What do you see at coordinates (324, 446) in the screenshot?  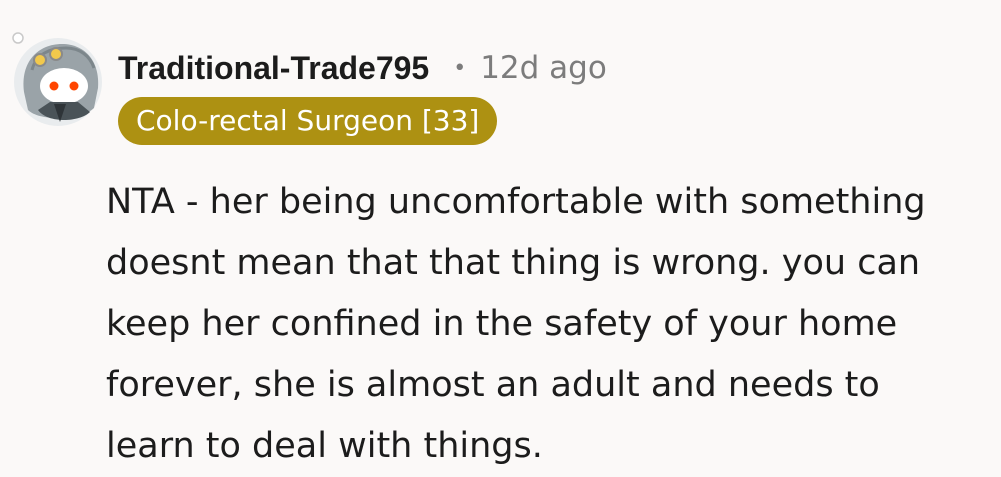 I see `comment-body-line: learn to deal with things.` at bounding box center [324, 446].